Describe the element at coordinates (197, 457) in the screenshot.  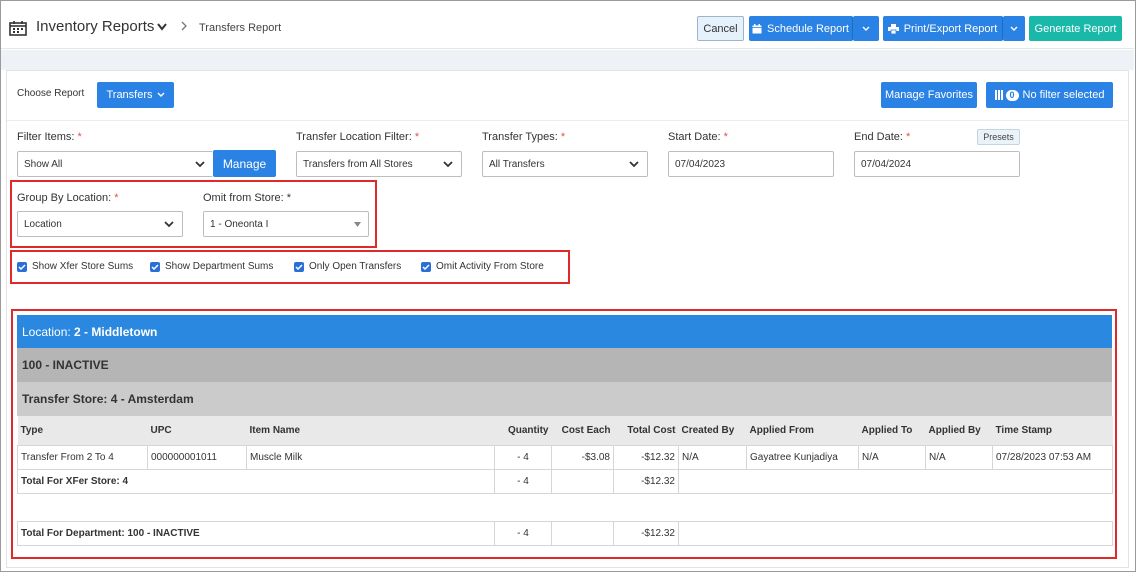
I see `cell-upc: 000000001011` at that location.